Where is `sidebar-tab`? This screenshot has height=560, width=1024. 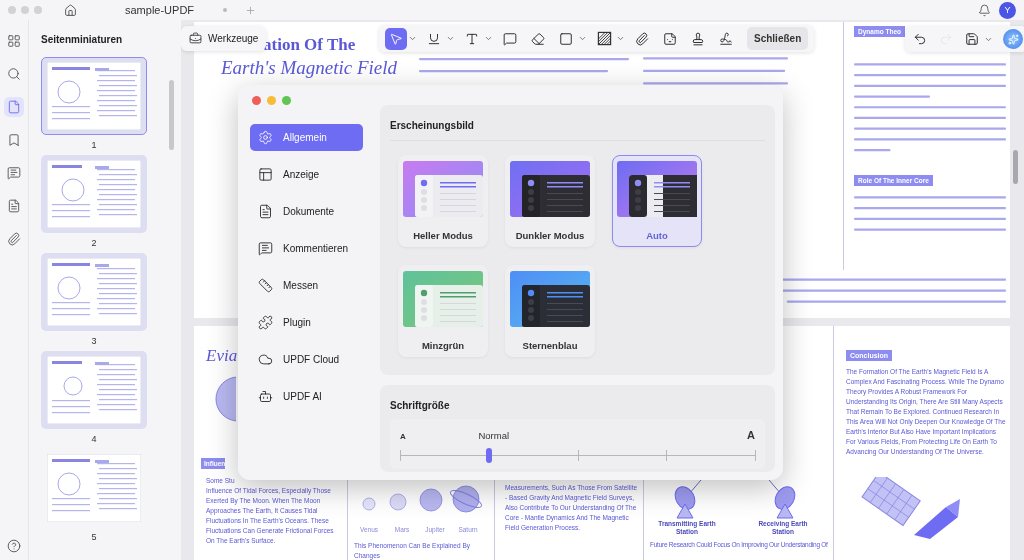 sidebar-tab is located at coordinates (14, 107).